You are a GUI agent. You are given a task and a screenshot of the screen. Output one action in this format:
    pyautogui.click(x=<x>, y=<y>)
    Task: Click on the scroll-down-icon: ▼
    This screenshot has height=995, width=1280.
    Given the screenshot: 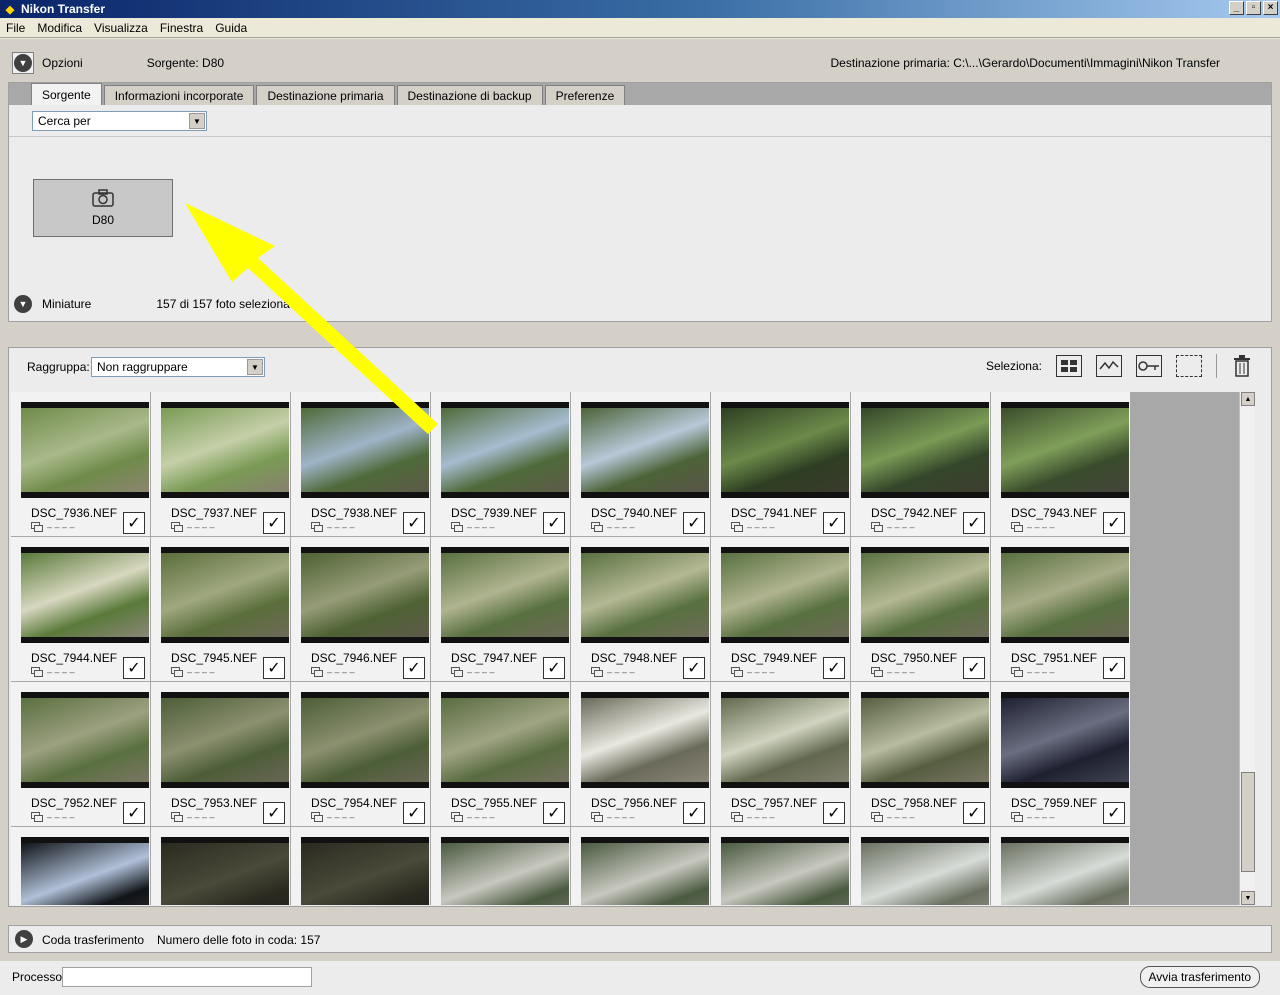 What is the action you would take?
    pyautogui.click(x=1248, y=898)
    